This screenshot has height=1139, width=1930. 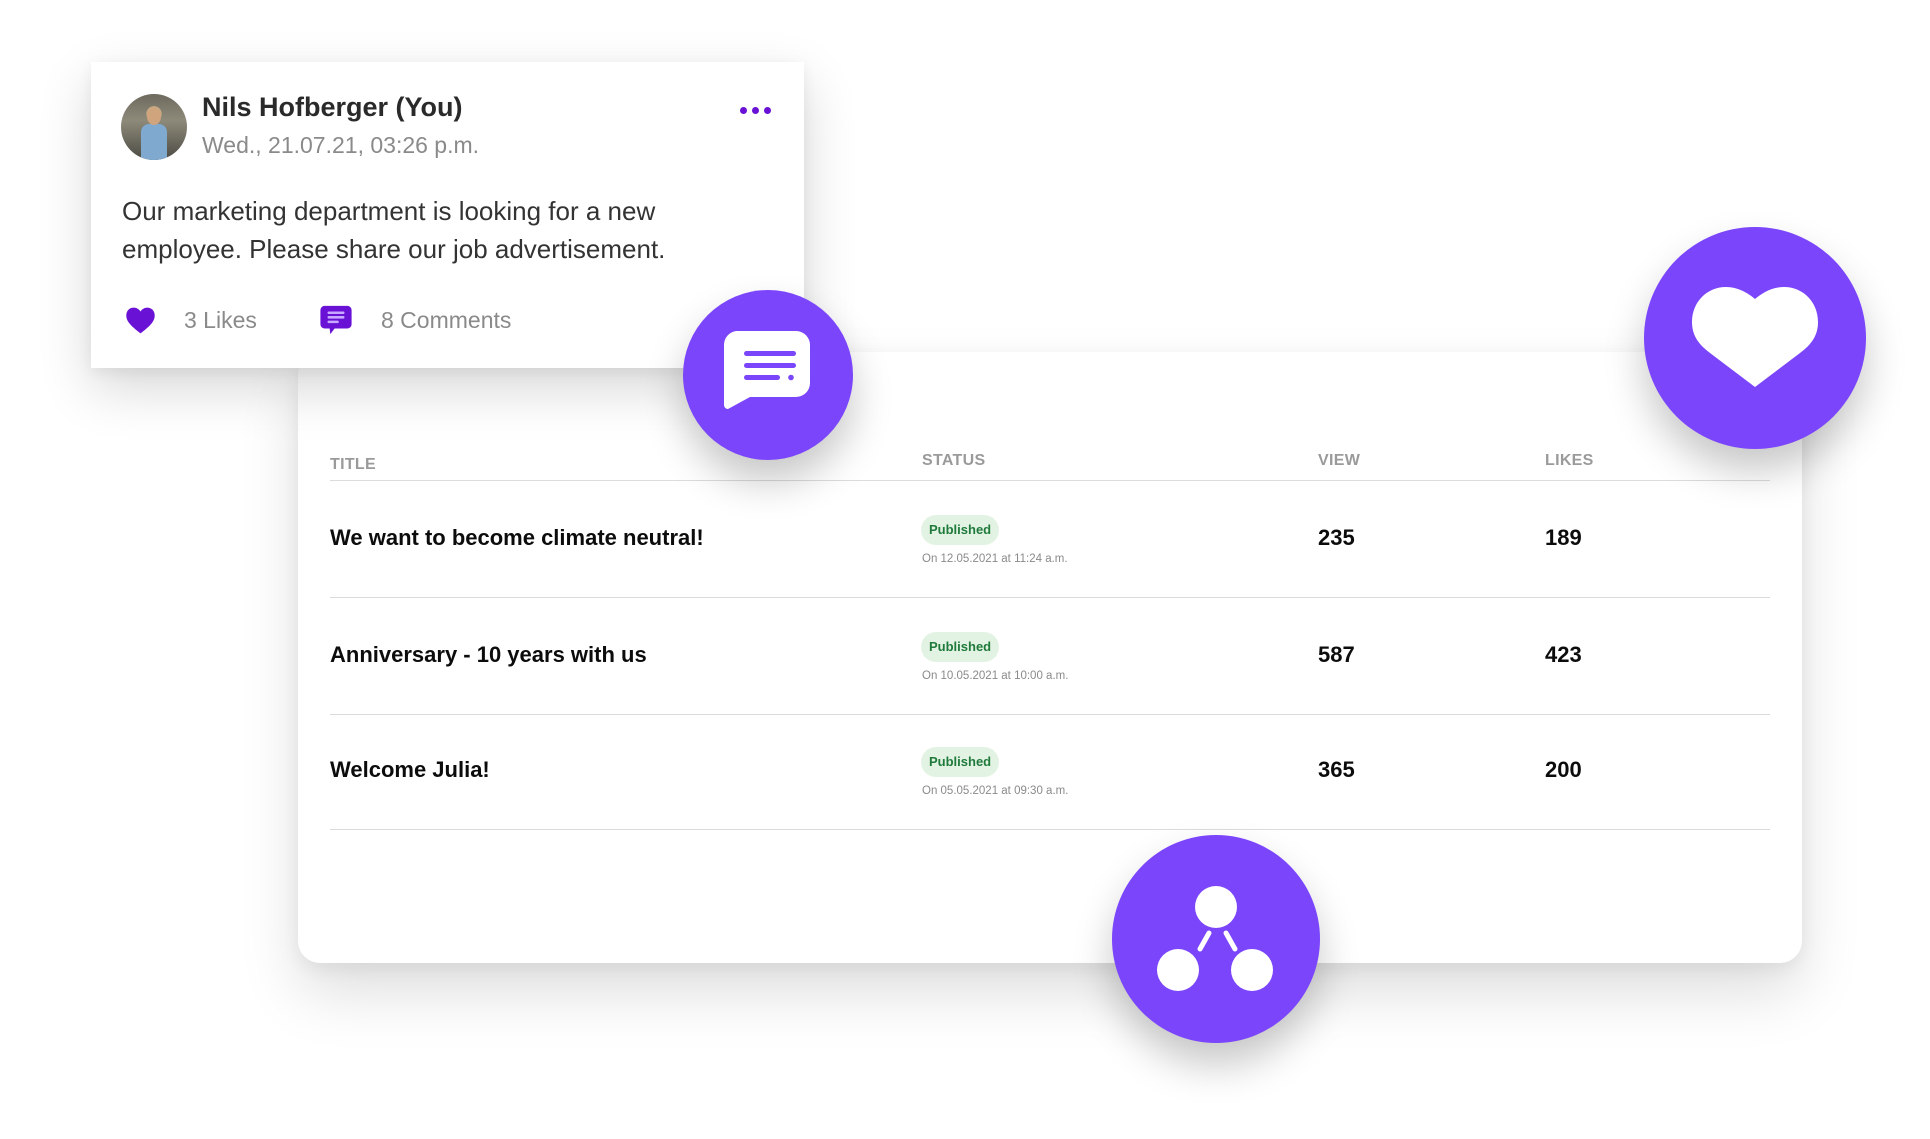 What do you see at coordinates (1569, 461) in the screenshot?
I see `column-header-likes: LIKES` at bounding box center [1569, 461].